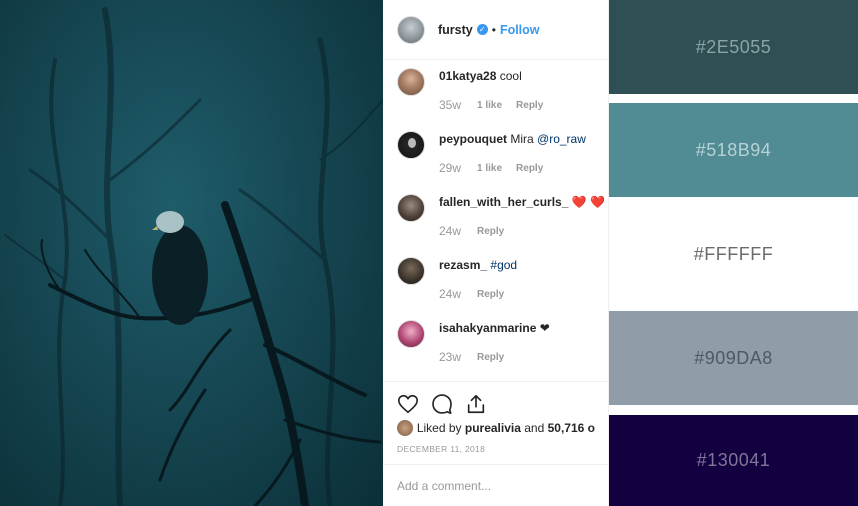 Image resolution: width=858 pixels, height=506 pixels. I want to click on swatch-label: #130041, so click(733, 460).